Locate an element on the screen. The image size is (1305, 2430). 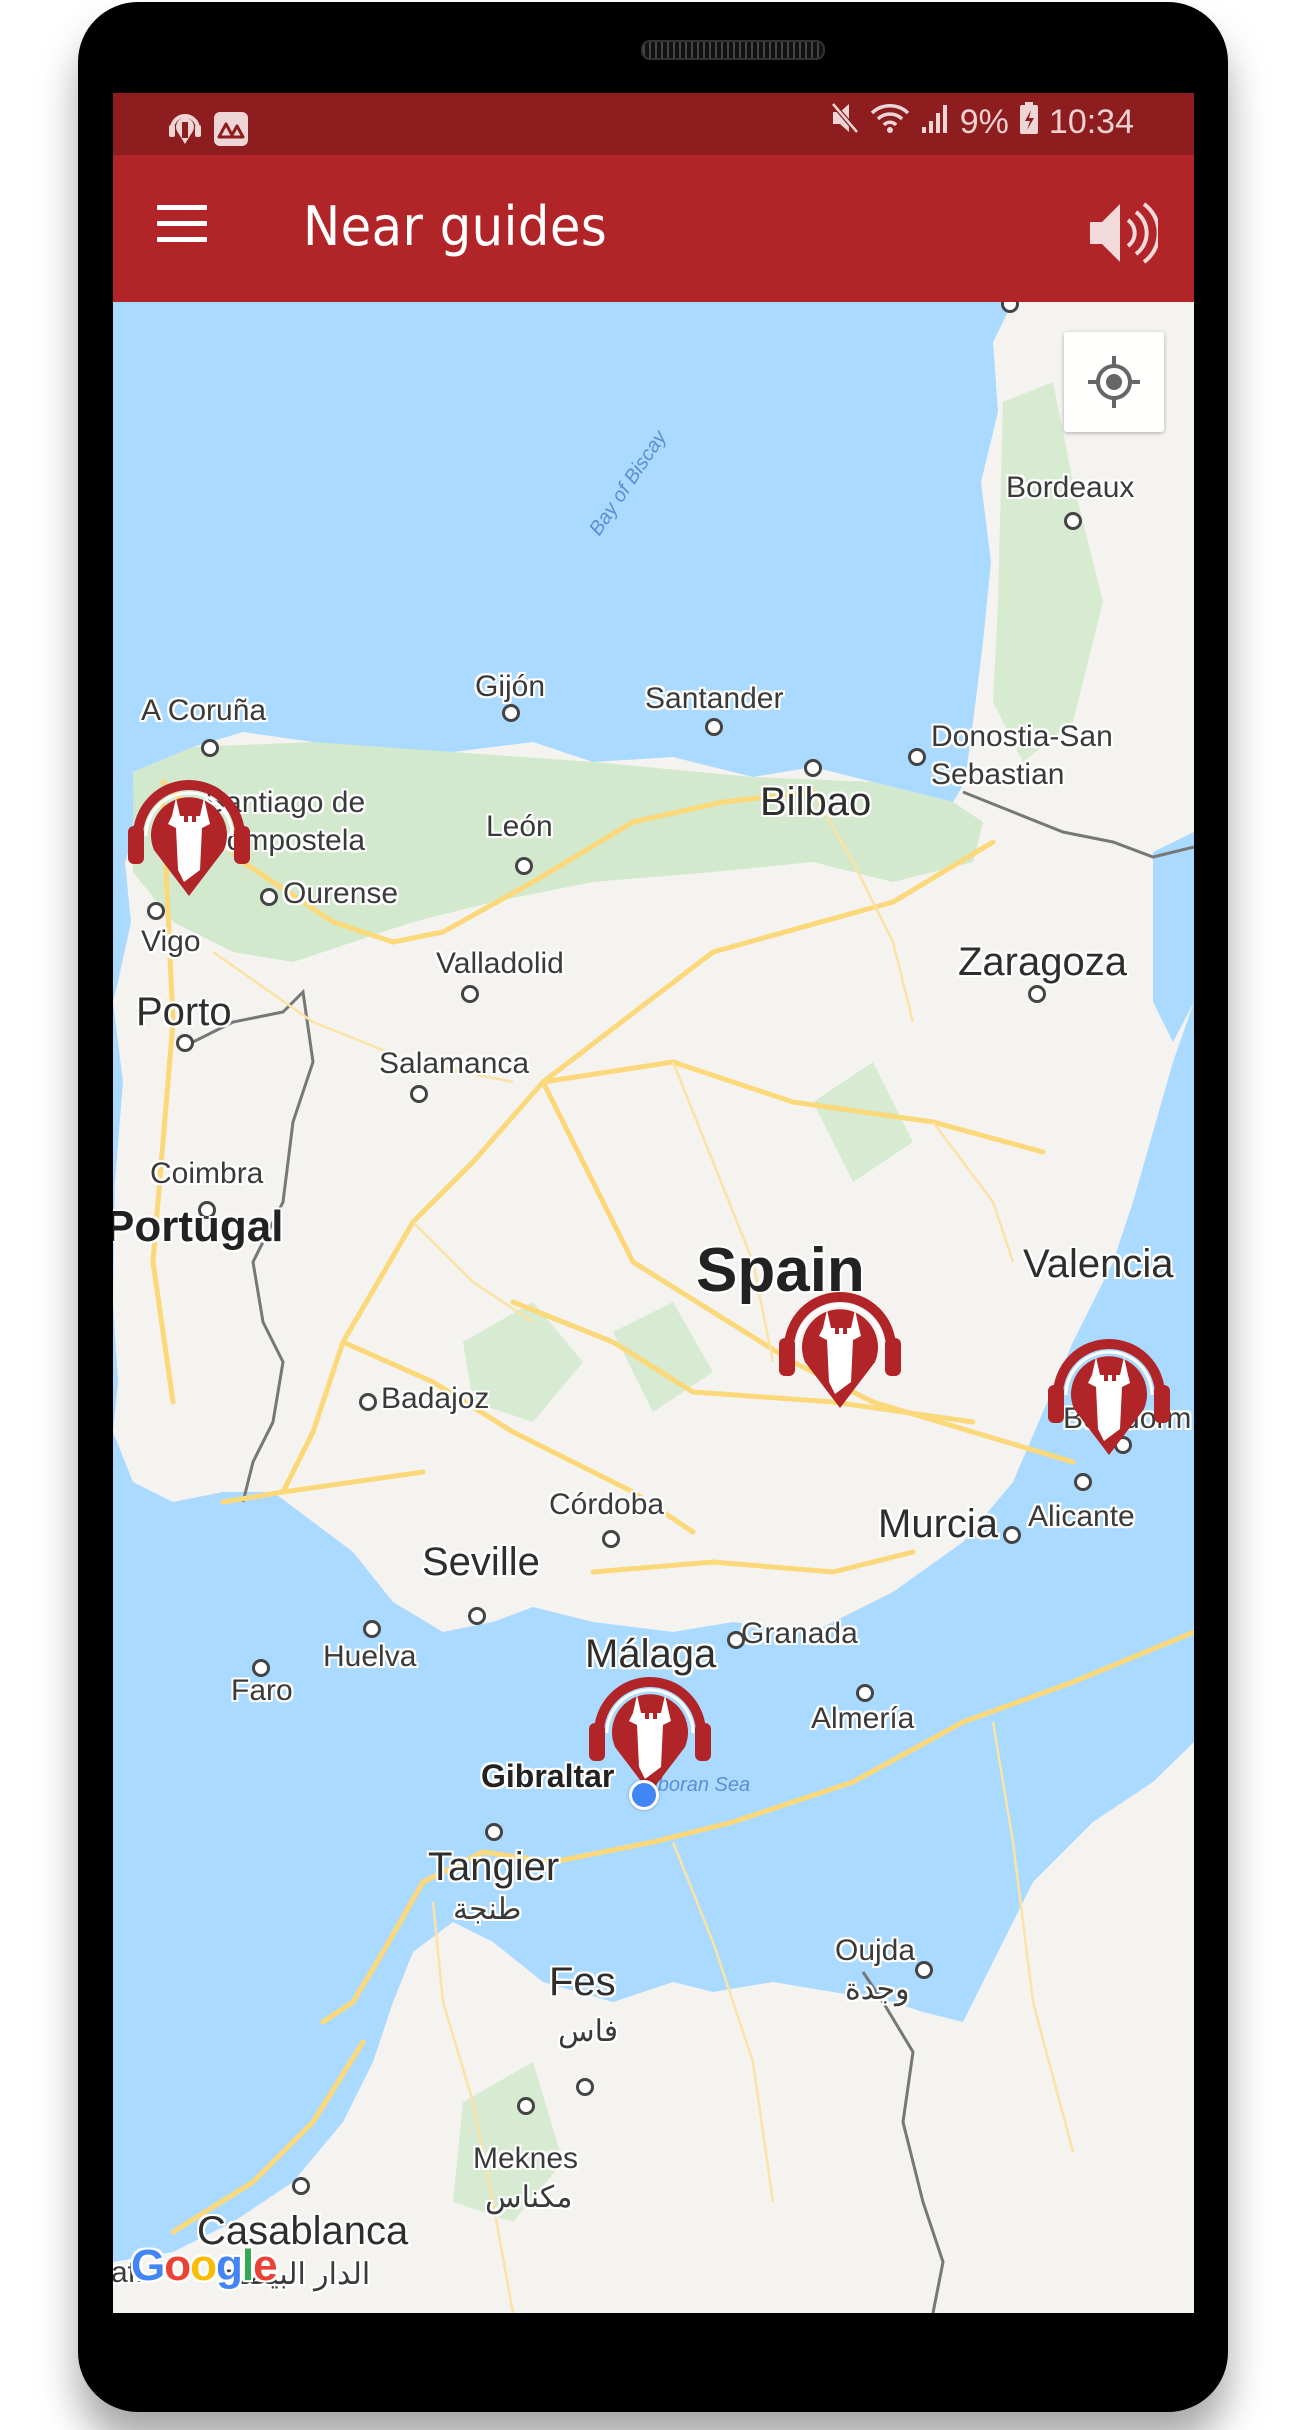
signal-icon is located at coordinates (935, 122).